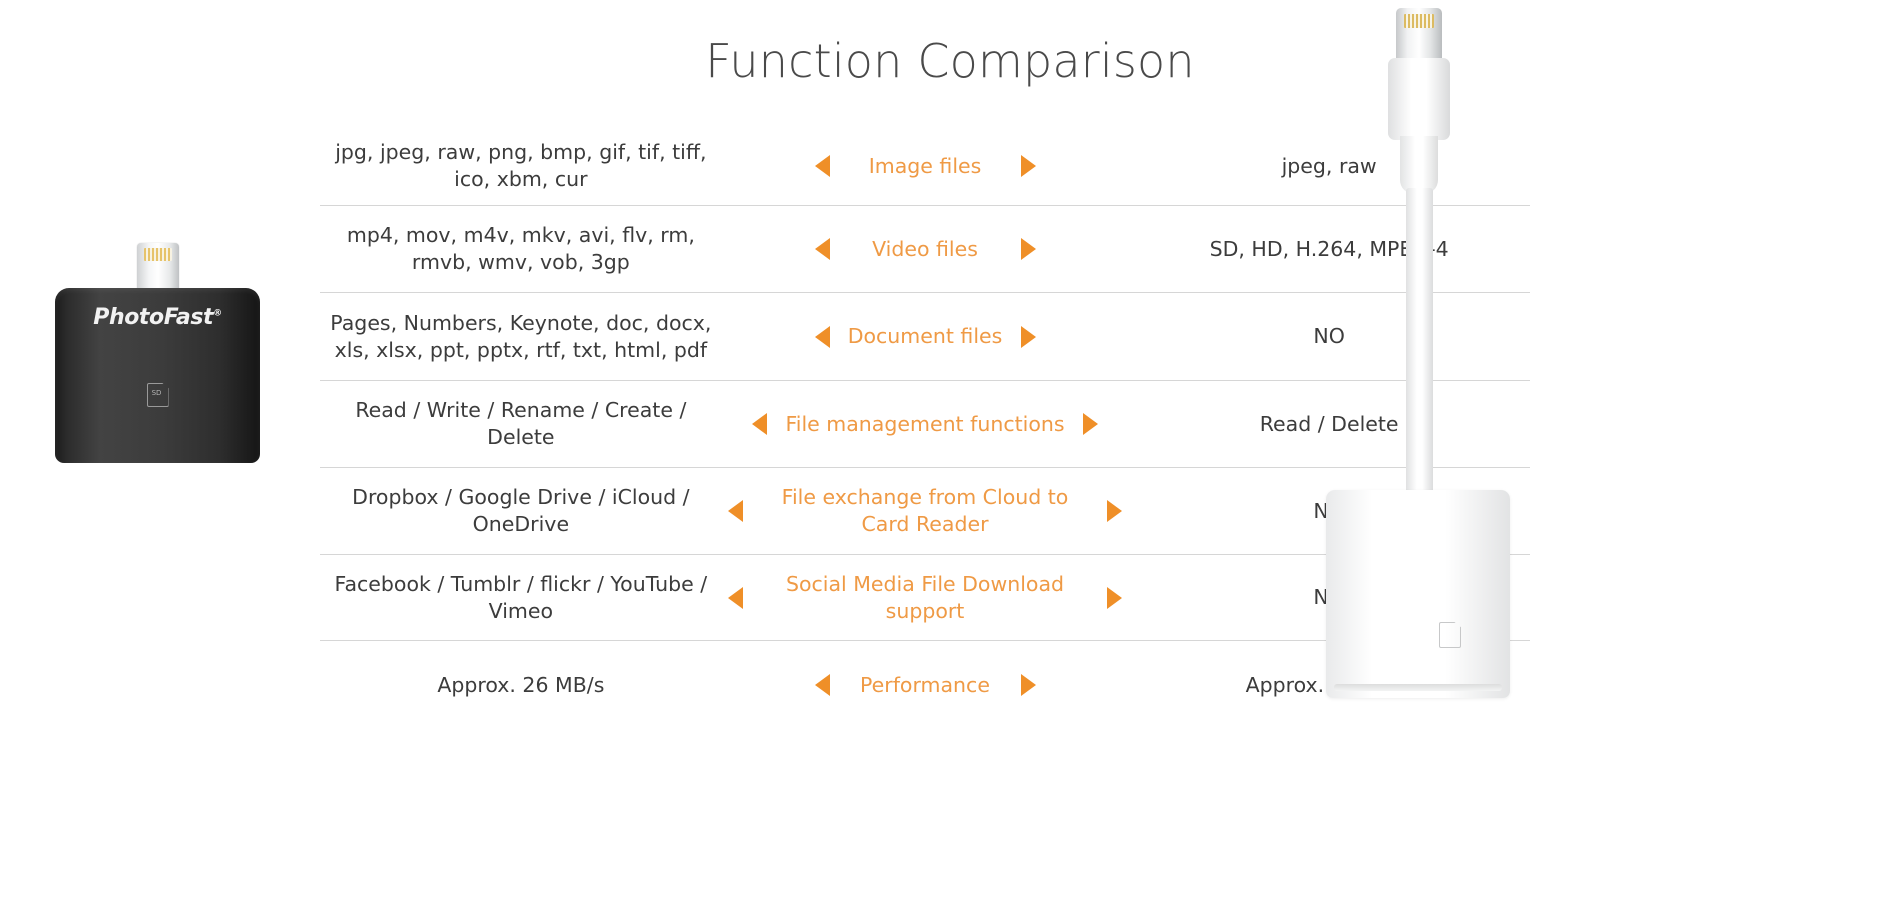 The width and height of the screenshot is (1900, 905). I want to click on row-feature-cell: Social Media File Download support, so click(925, 598).